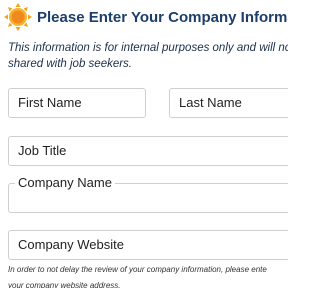 This screenshot has width=320, height=288. I want to click on first-name-placeholder: First Name, so click(50, 102).